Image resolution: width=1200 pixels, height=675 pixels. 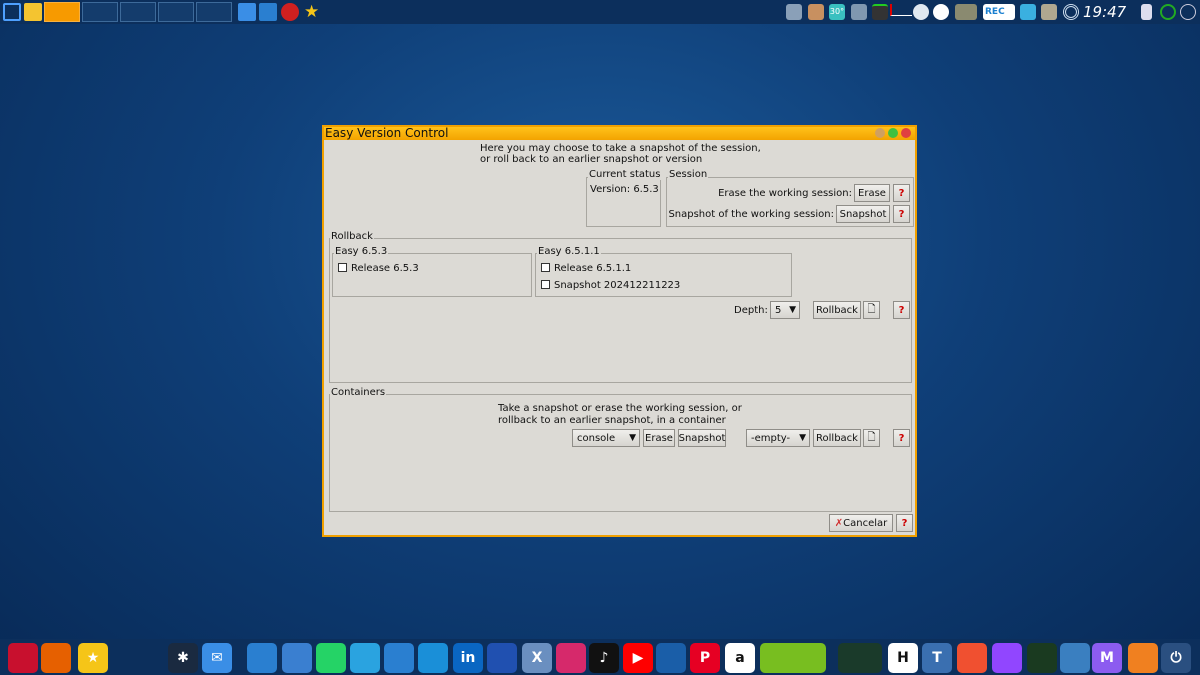 What do you see at coordinates (1042, 658) in the screenshot?
I see `network-graph-icon` at bounding box center [1042, 658].